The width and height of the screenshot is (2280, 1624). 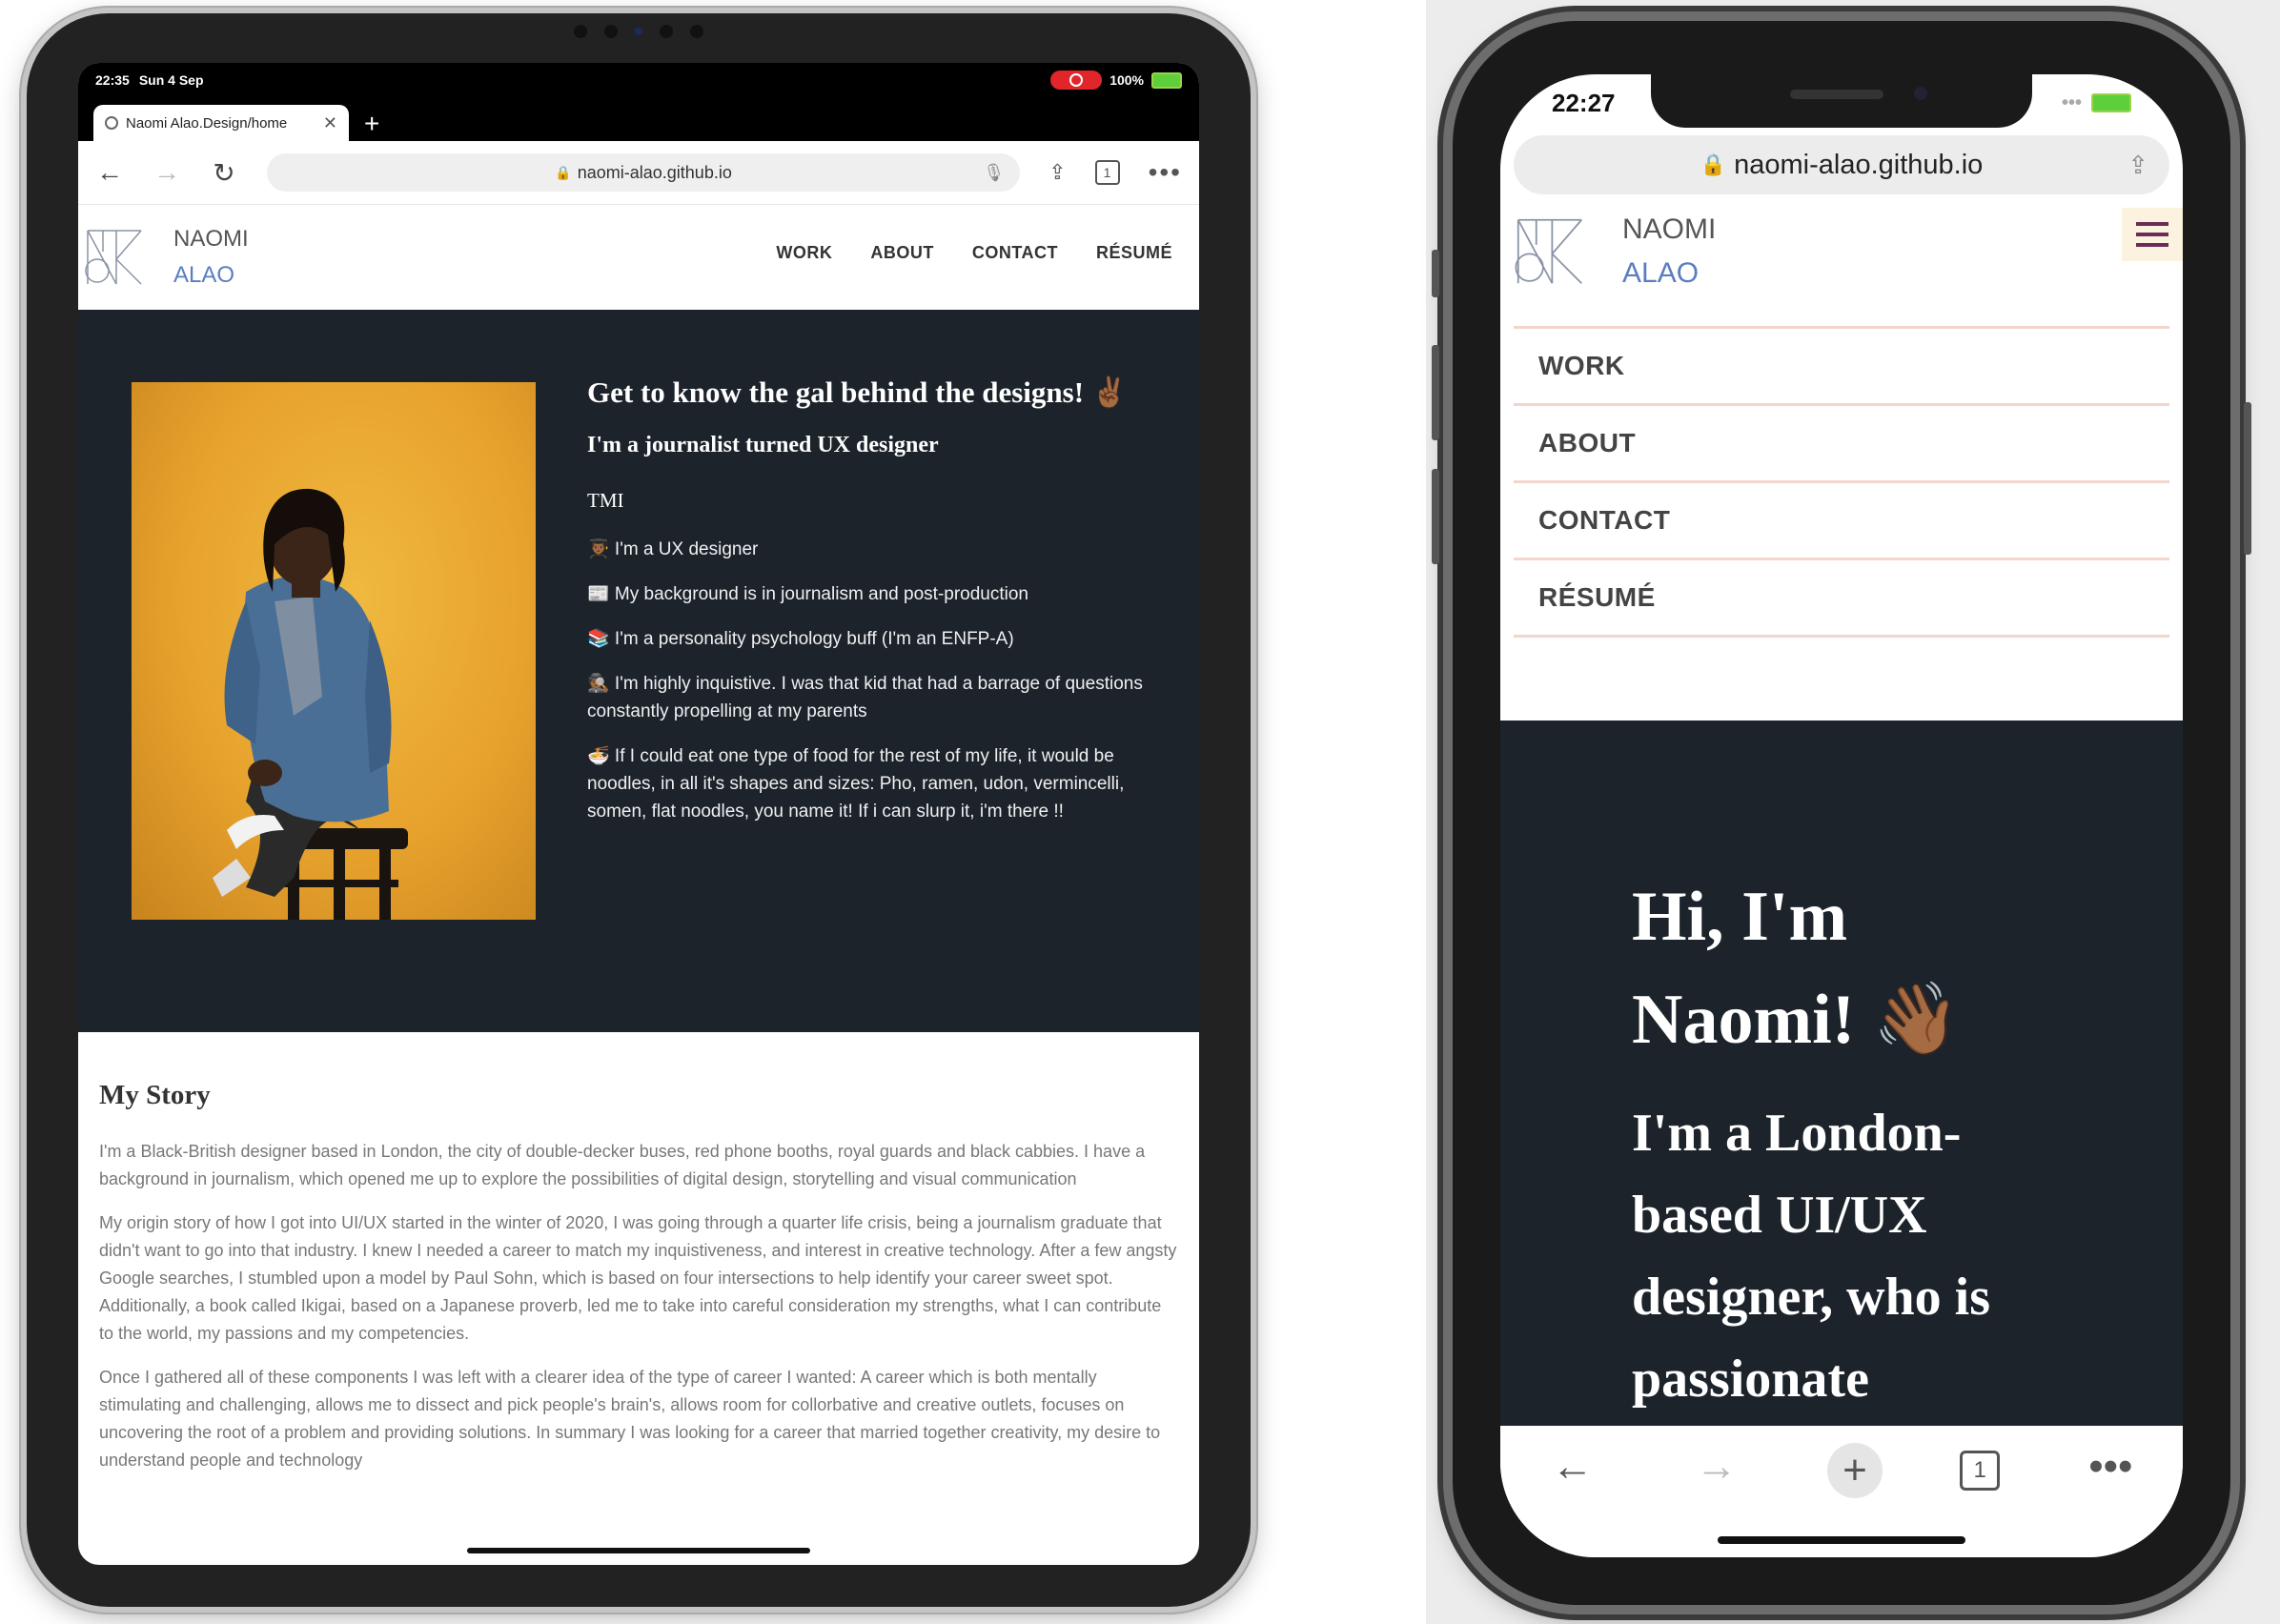 I want to click on tab-title: Naomi Alao.Design/home, so click(x=207, y=123).